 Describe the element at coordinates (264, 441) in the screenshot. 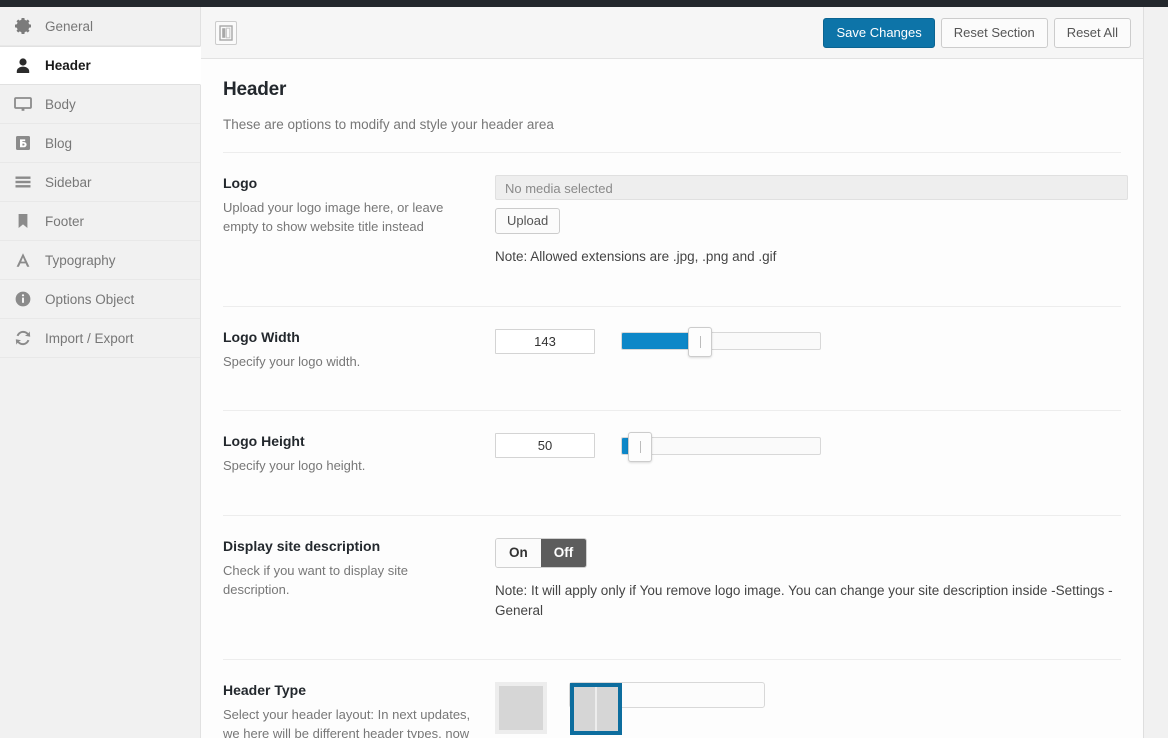

I see `field-title: Logo Height` at that location.